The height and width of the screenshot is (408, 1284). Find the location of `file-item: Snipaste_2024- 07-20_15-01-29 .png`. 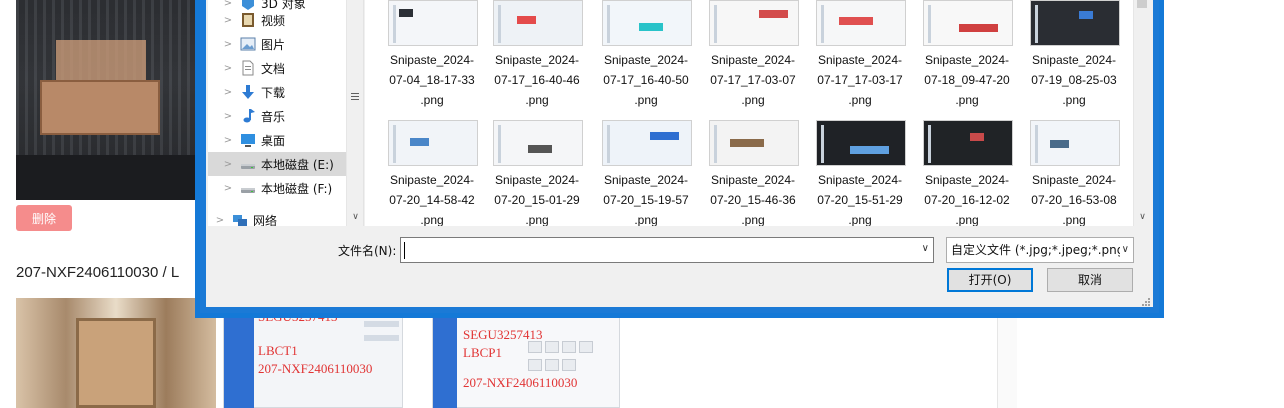

file-item: Snipaste_2024- 07-20_15-01-29 .png is located at coordinates (537, 169).